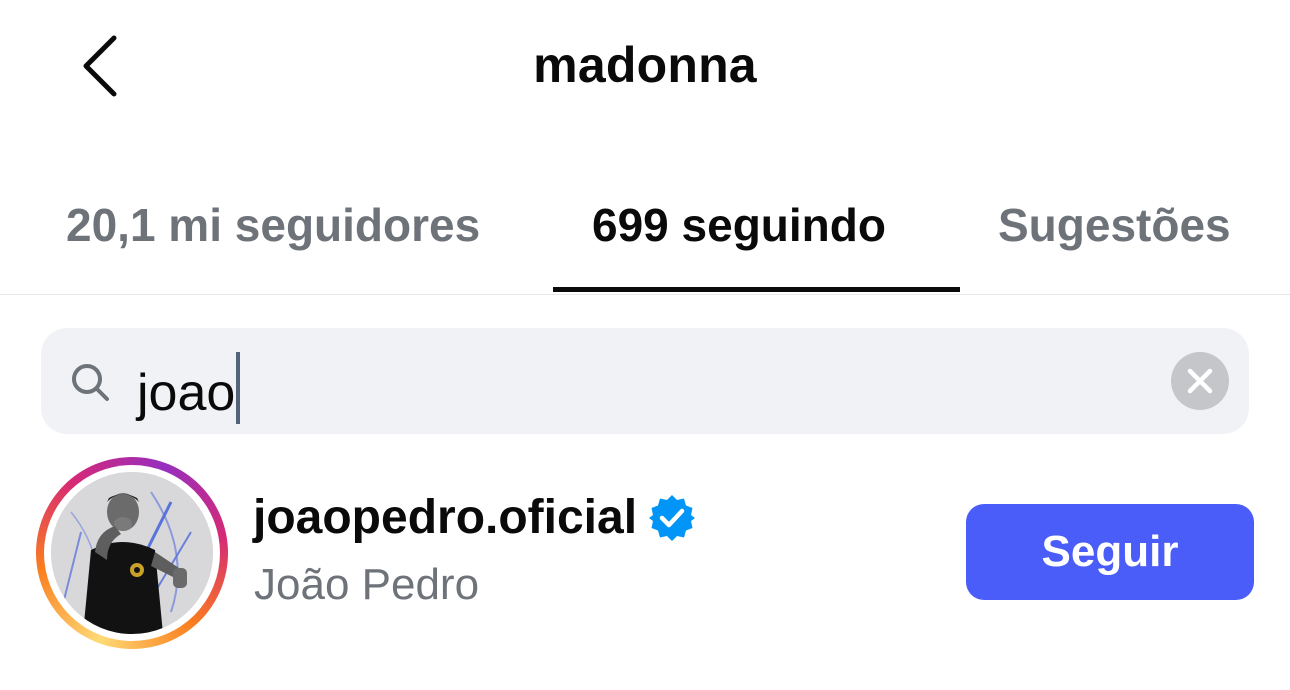 The width and height of the screenshot is (1290, 690). What do you see at coordinates (1110, 552) in the screenshot?
I see `follow-button: Seguir` at bounding box center [1110, 552].